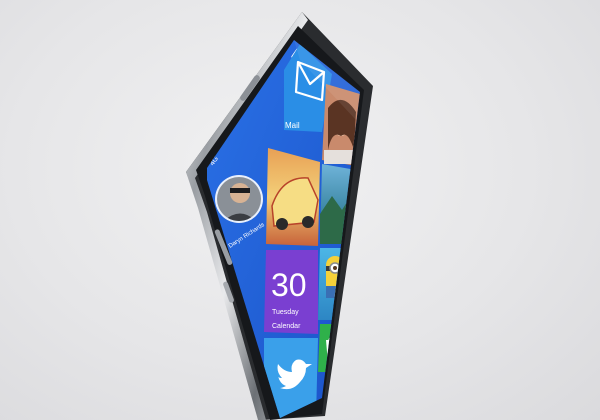  What do you see at coordinates (293, 197) in the screenshot?
I see `car-tile` at bounding box center [293, 197].